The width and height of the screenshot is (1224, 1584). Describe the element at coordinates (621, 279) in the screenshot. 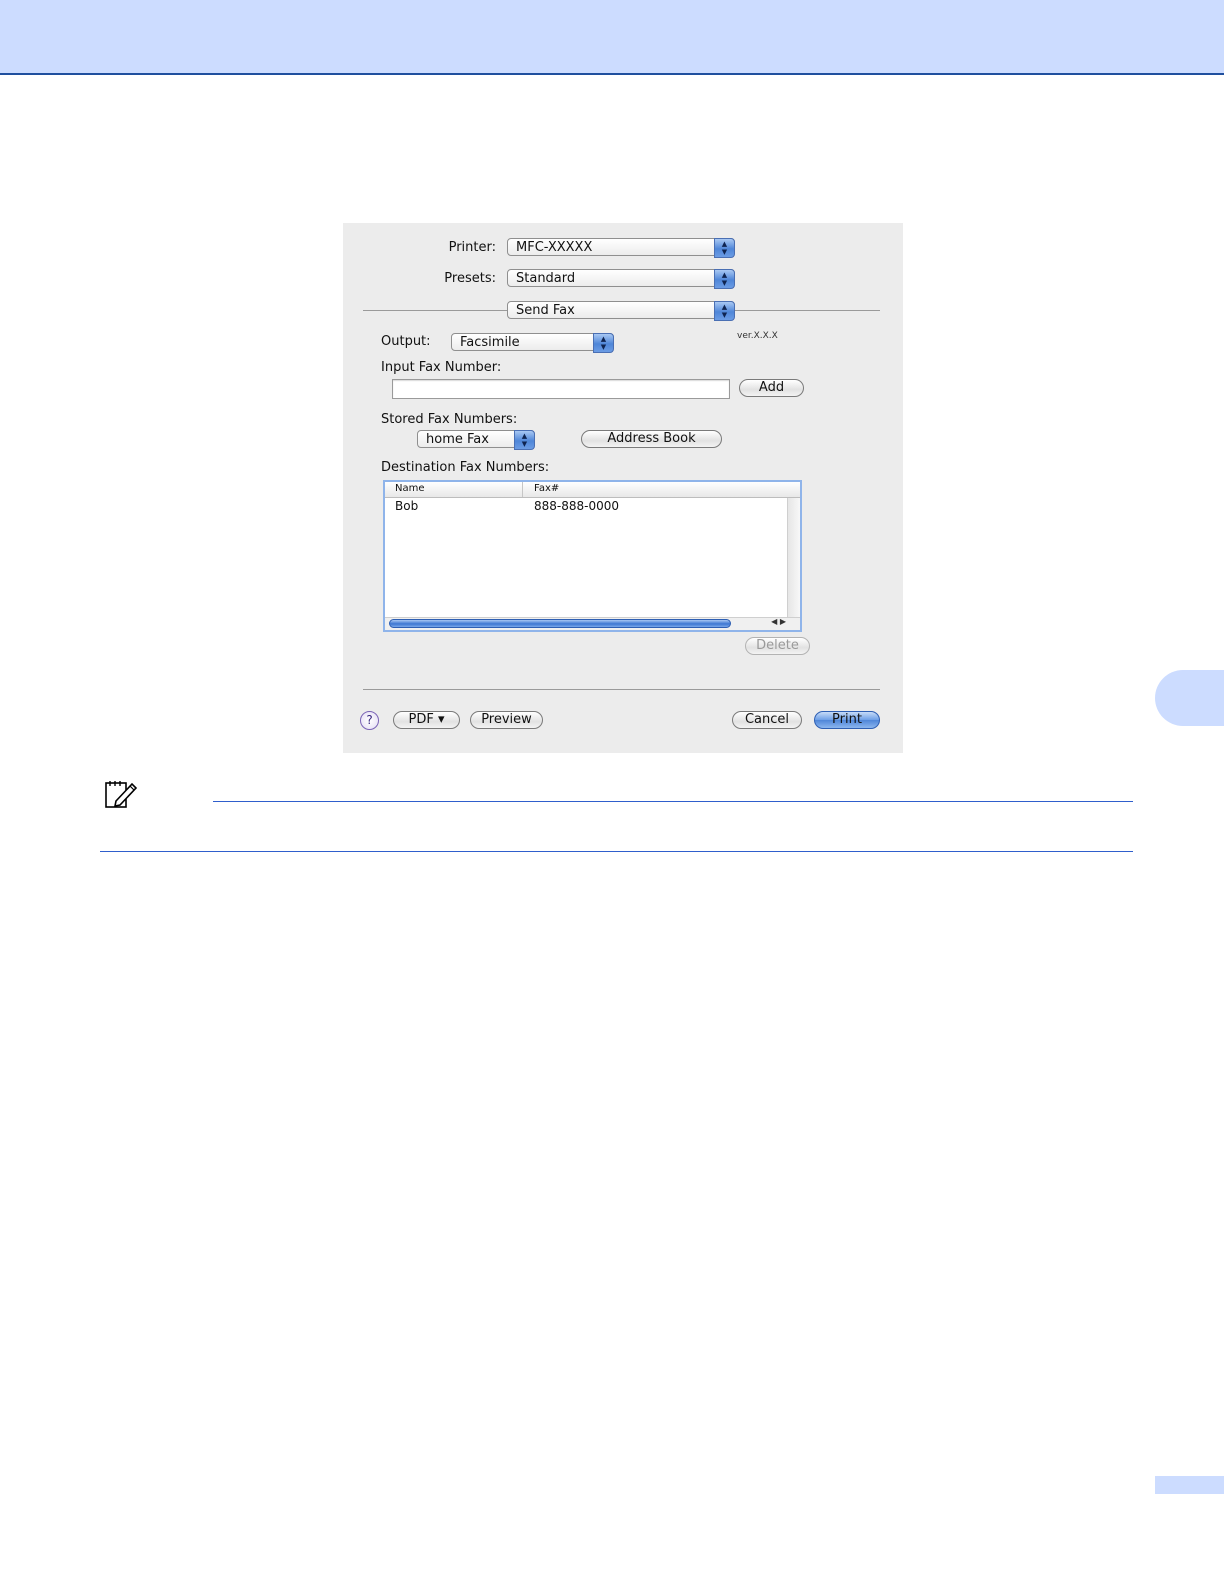

I see `presets-popup: Standard ▲ ▼` at that location.